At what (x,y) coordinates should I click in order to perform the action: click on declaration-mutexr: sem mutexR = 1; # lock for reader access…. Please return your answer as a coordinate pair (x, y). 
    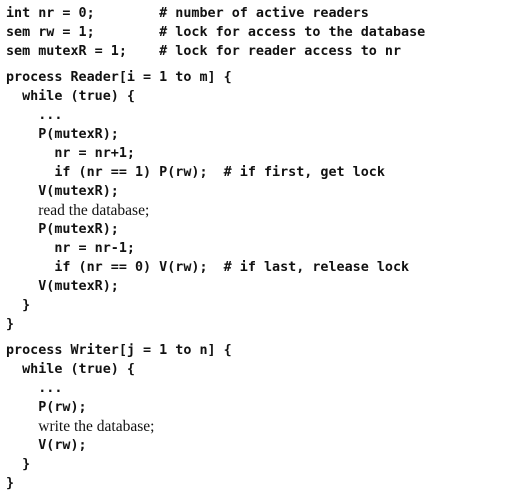
    Looking at the image, I should click on (204, 51).